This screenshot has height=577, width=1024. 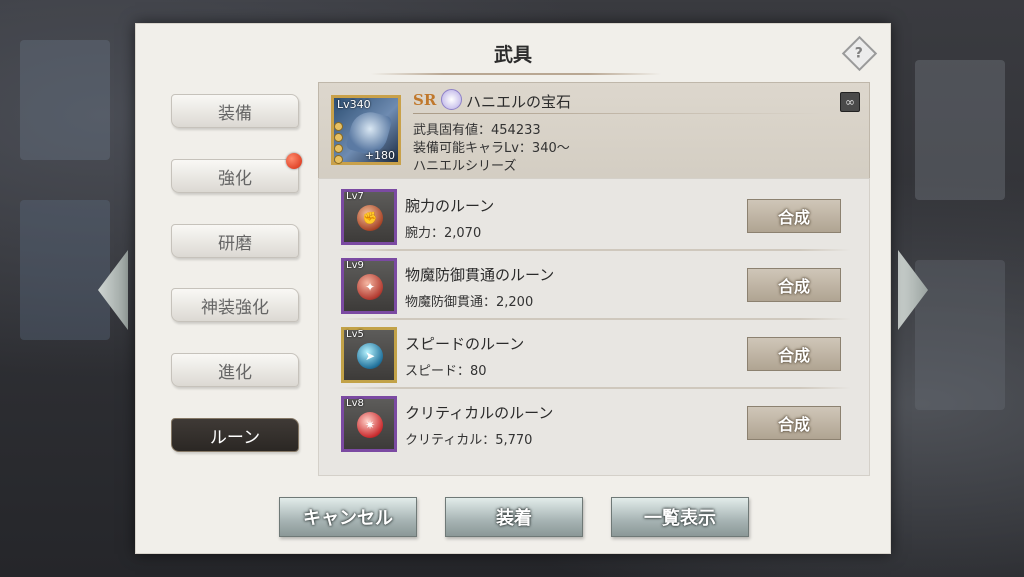 What do you see at coordinates (512, 55) in the screenshot?
I see `dialog-title: 武具` at bounding box center [512, 55].